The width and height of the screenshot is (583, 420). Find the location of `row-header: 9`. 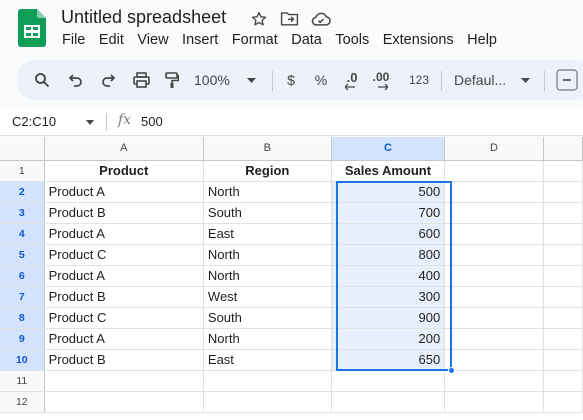

row-header: 9 is located at coordinates (22, 339).